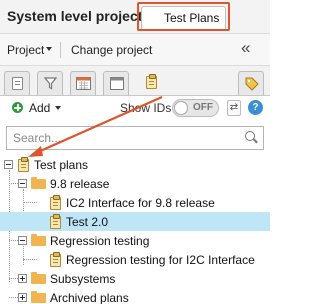  What do you see at coordinates (181, 108) in the screenshot?
I see `toggle-knob` at bounding box center [181, 108].